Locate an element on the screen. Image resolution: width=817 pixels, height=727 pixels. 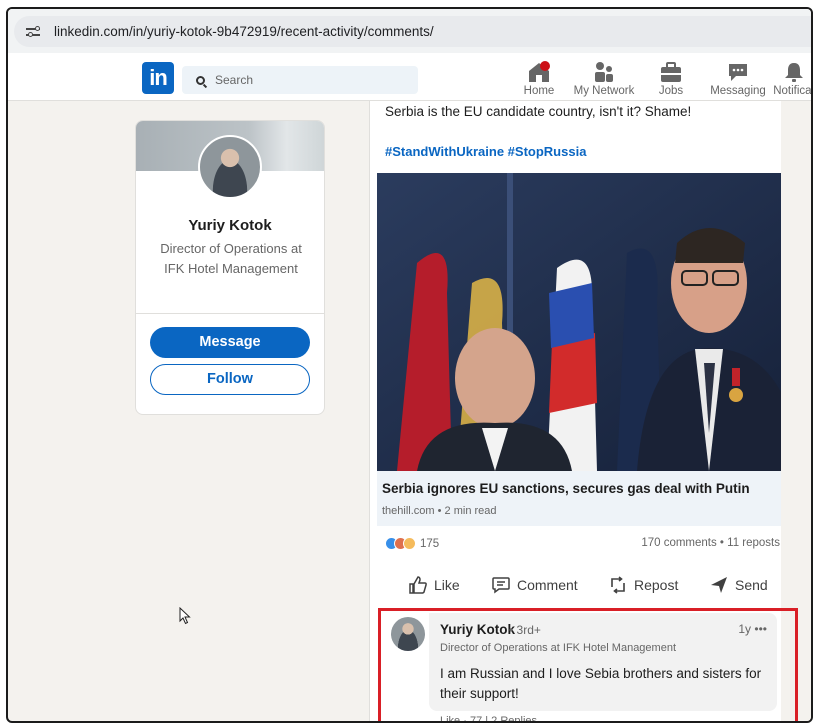
mouse-cursor-icon is located at coordinates (185, 616).